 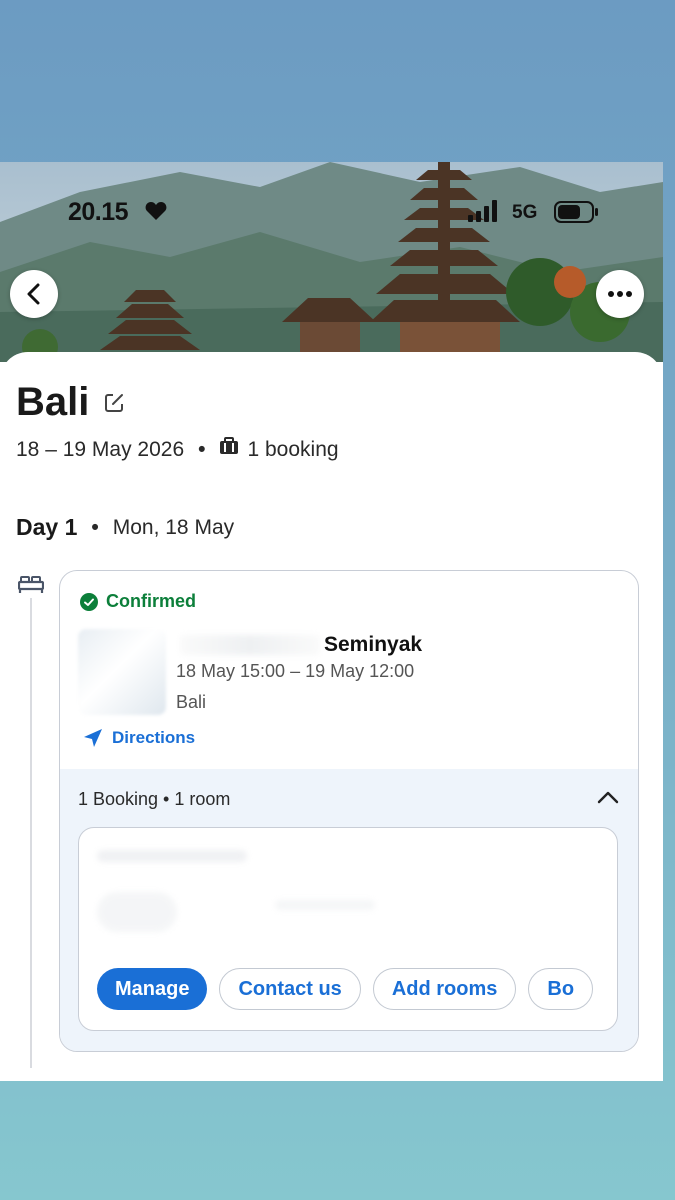 What do you see at coordinates (154, 799) in the screenshot?
I see `booking-summary: 1 Booking • 1 room` at bounding box center [154, 799].